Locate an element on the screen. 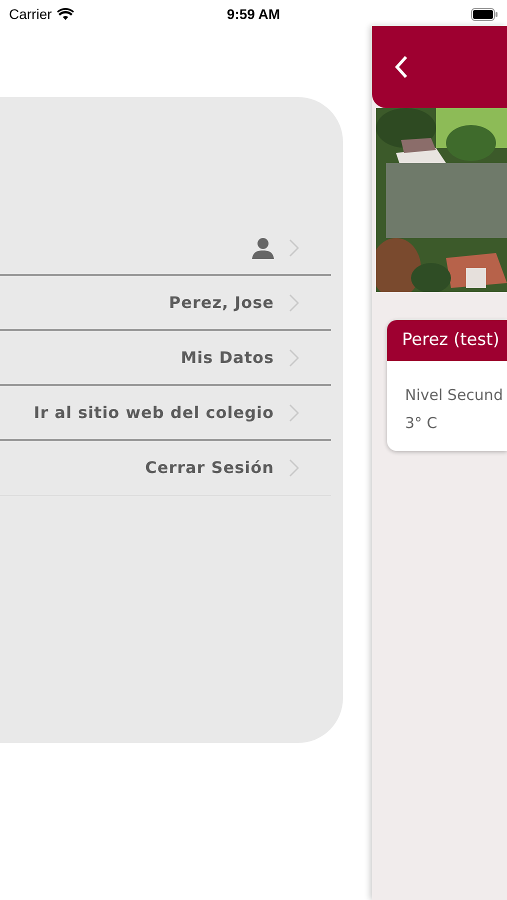 This screenshot has height=900, width=507. menu-item: Cerrar Sesión is located at coordinates (209, 468).